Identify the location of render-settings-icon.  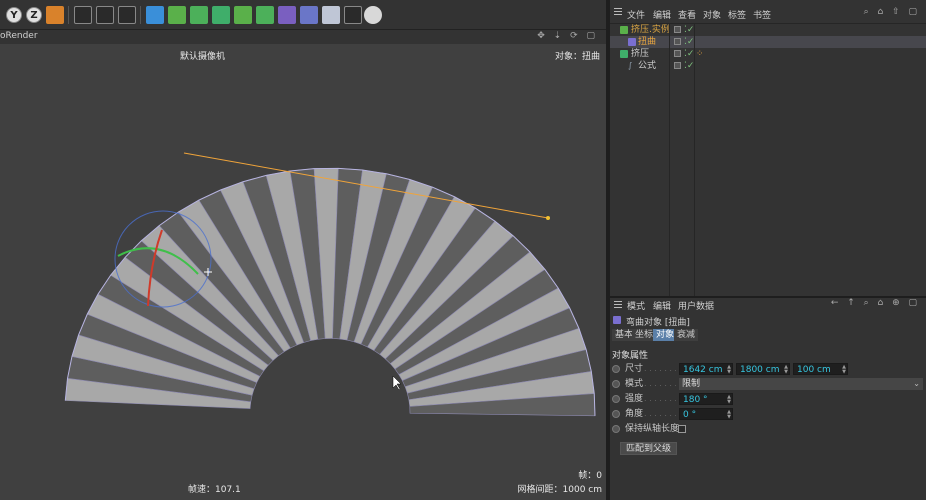
(127, 15).